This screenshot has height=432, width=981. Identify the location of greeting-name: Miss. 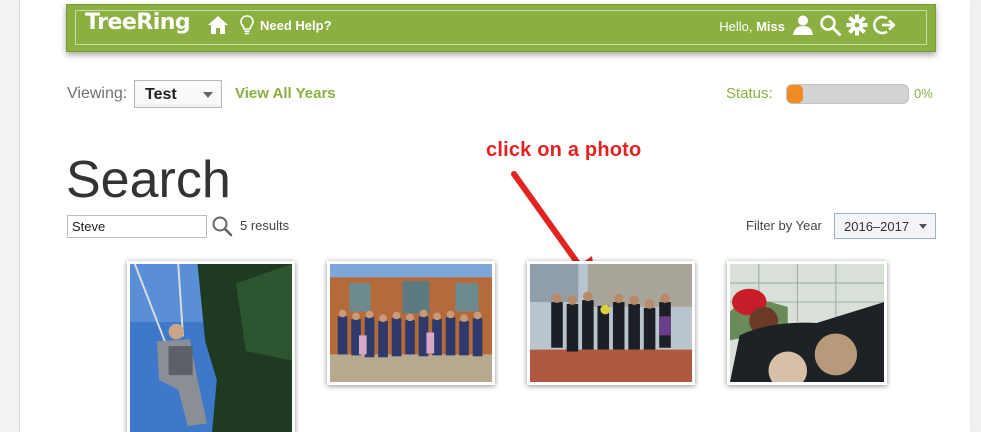
(770, 26).